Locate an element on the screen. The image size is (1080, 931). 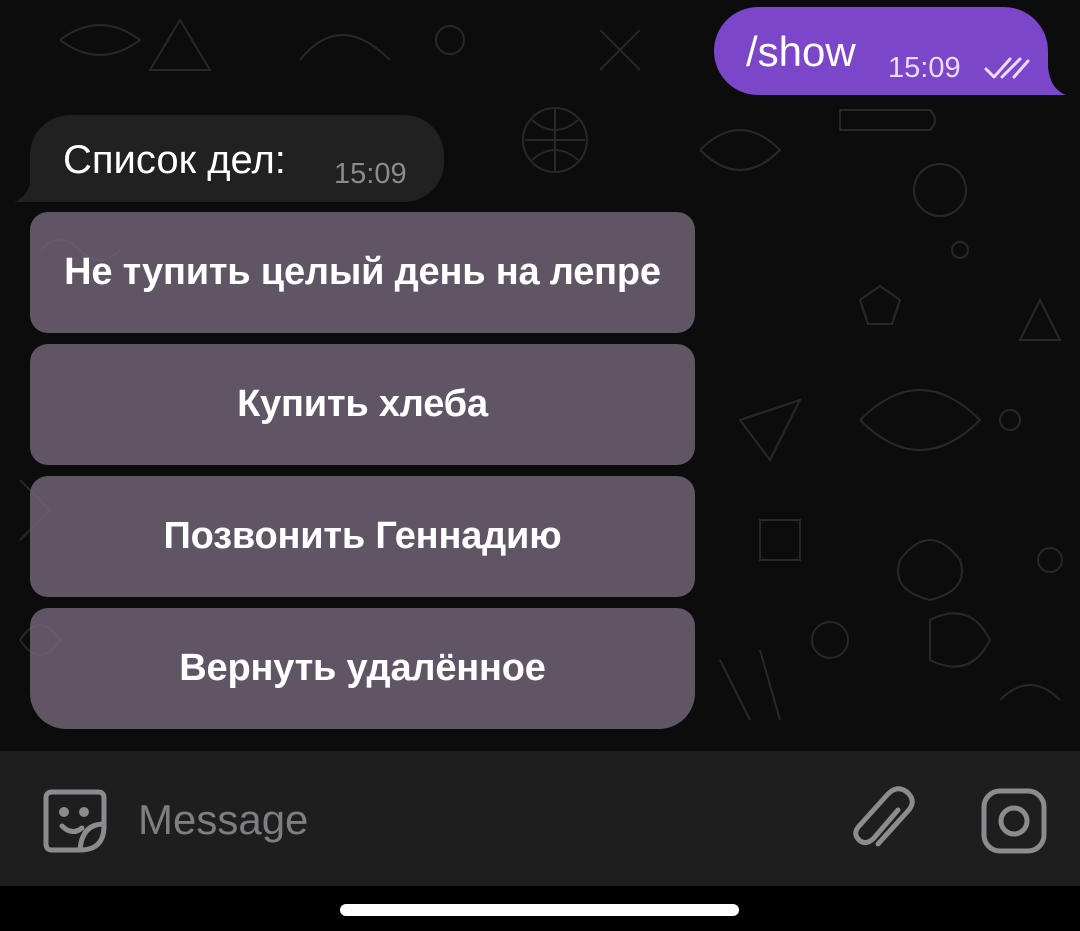
inline-button-restore-deleted: Вернуть удалённое is located at coordinates (362, 668).